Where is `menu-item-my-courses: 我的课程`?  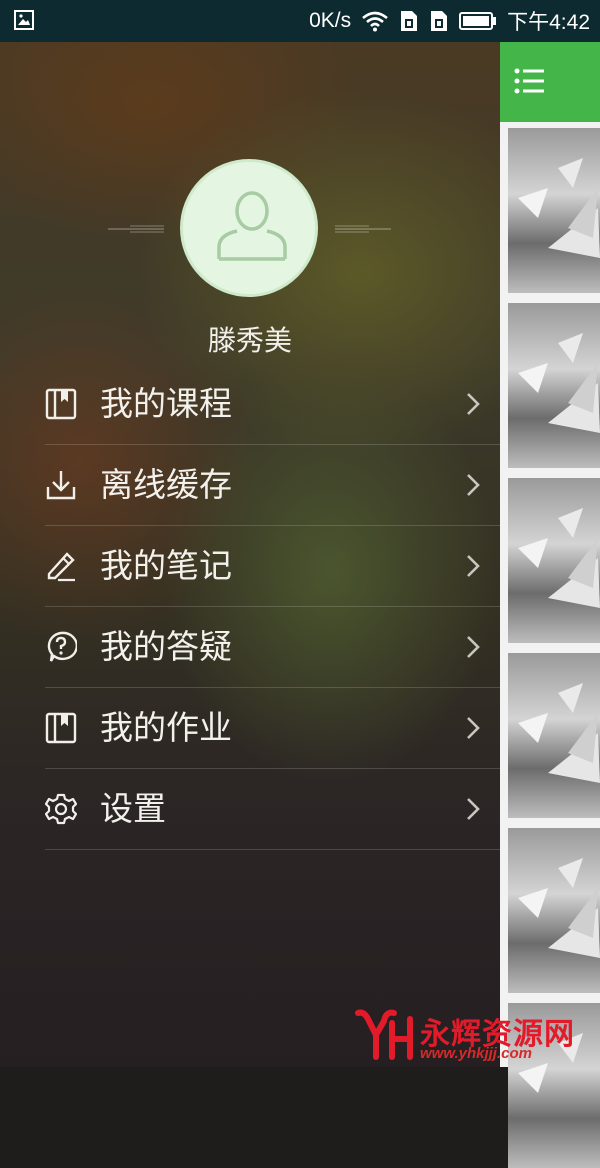
menu-item-my-courses: 我的课程 is located at coordinates (272, 404).